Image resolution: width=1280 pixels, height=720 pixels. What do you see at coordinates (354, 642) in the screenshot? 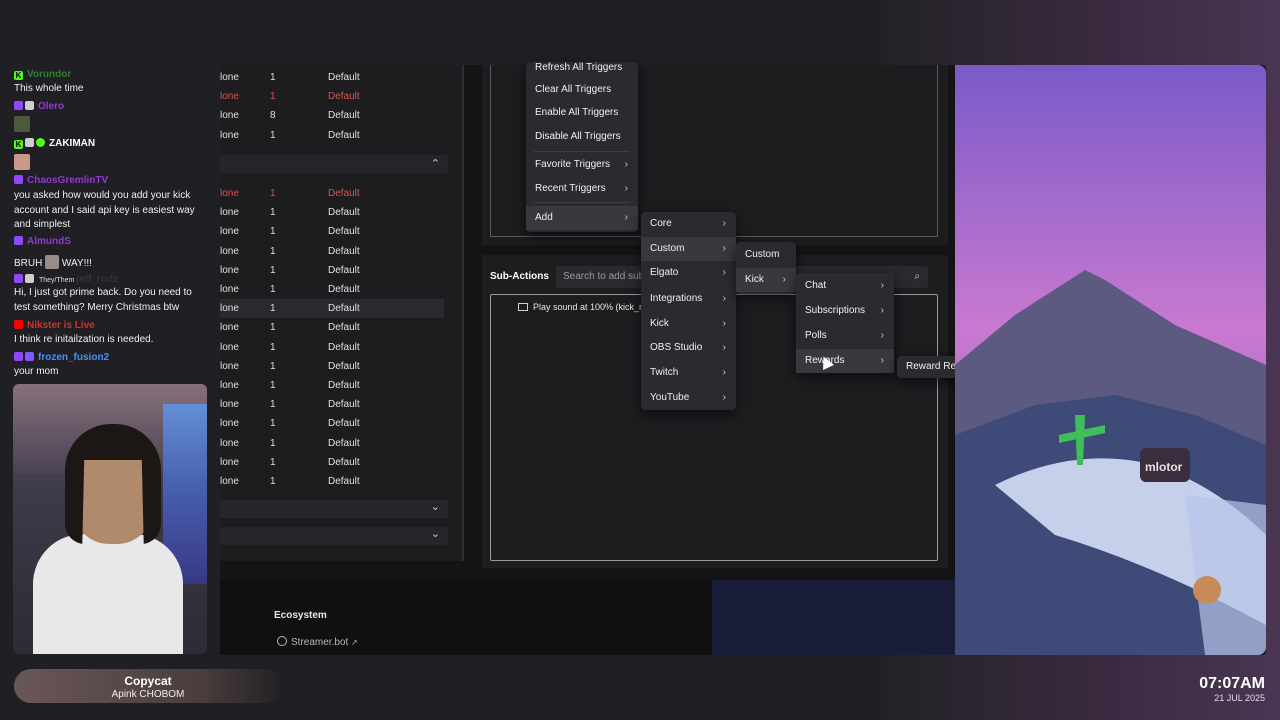
I see `external-link-icon: ↗` at bounding box center [354, 642].